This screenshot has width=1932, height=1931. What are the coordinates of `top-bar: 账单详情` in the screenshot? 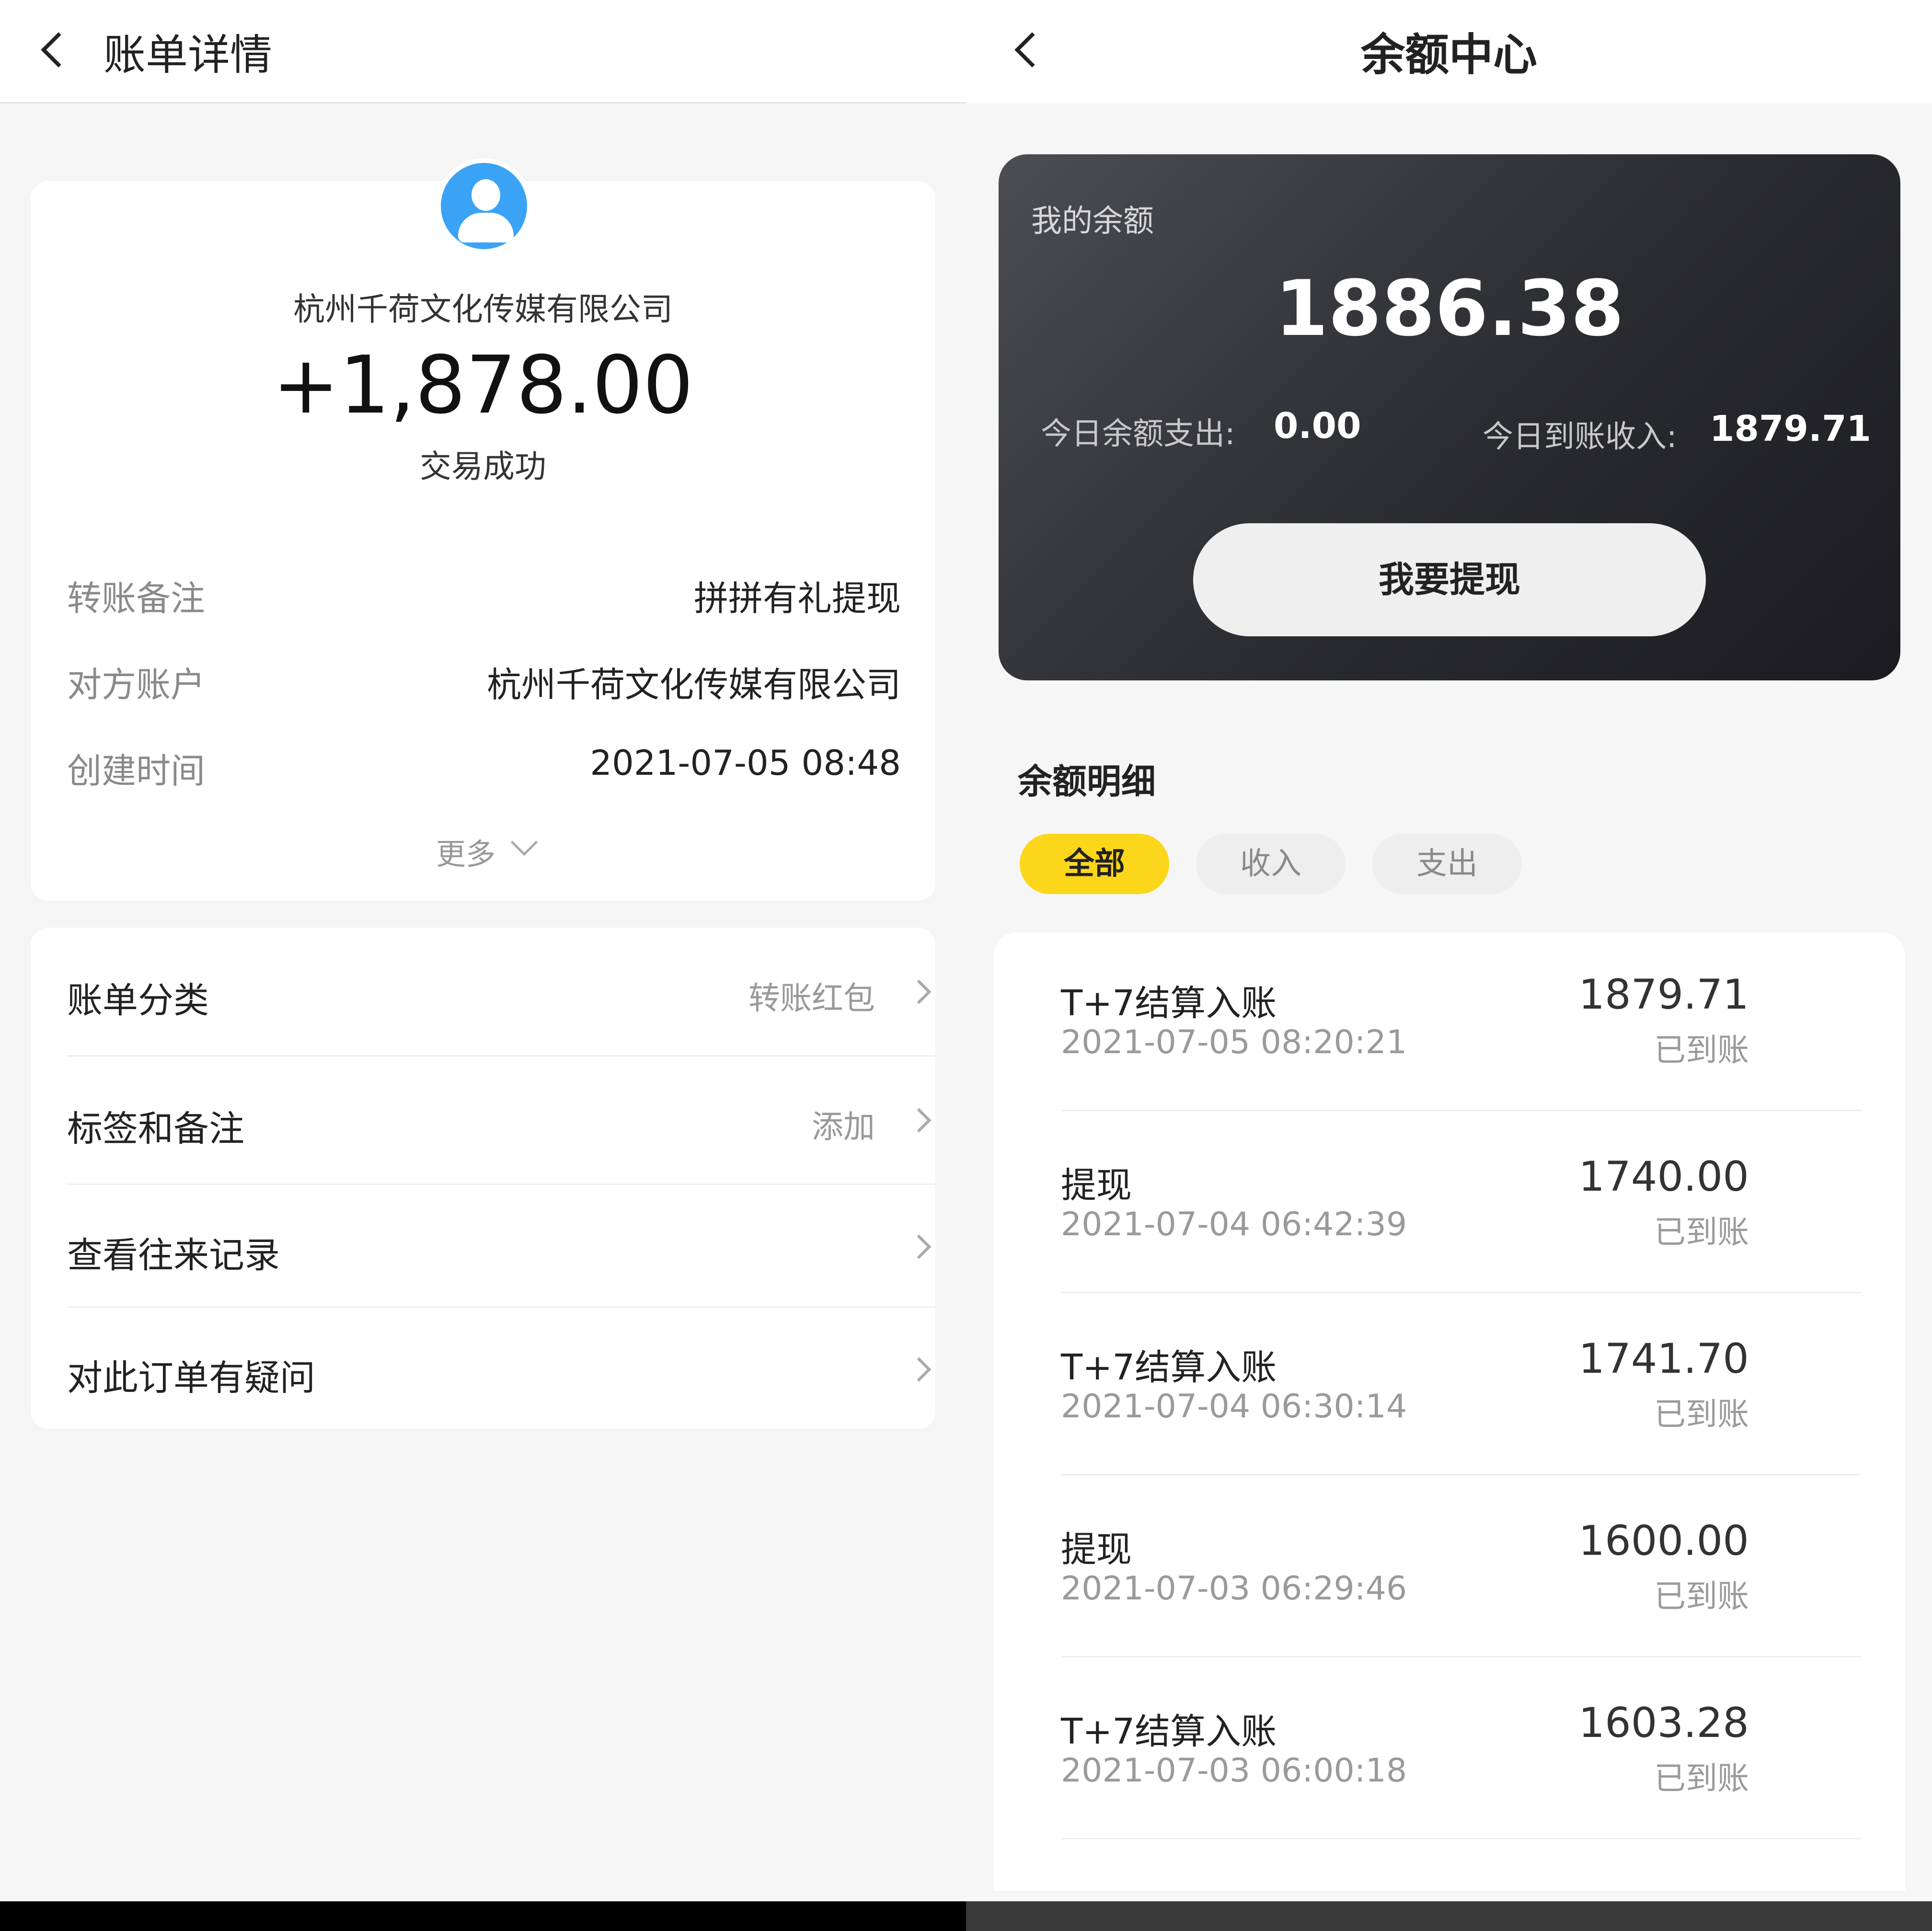 It's located at (483, 51).